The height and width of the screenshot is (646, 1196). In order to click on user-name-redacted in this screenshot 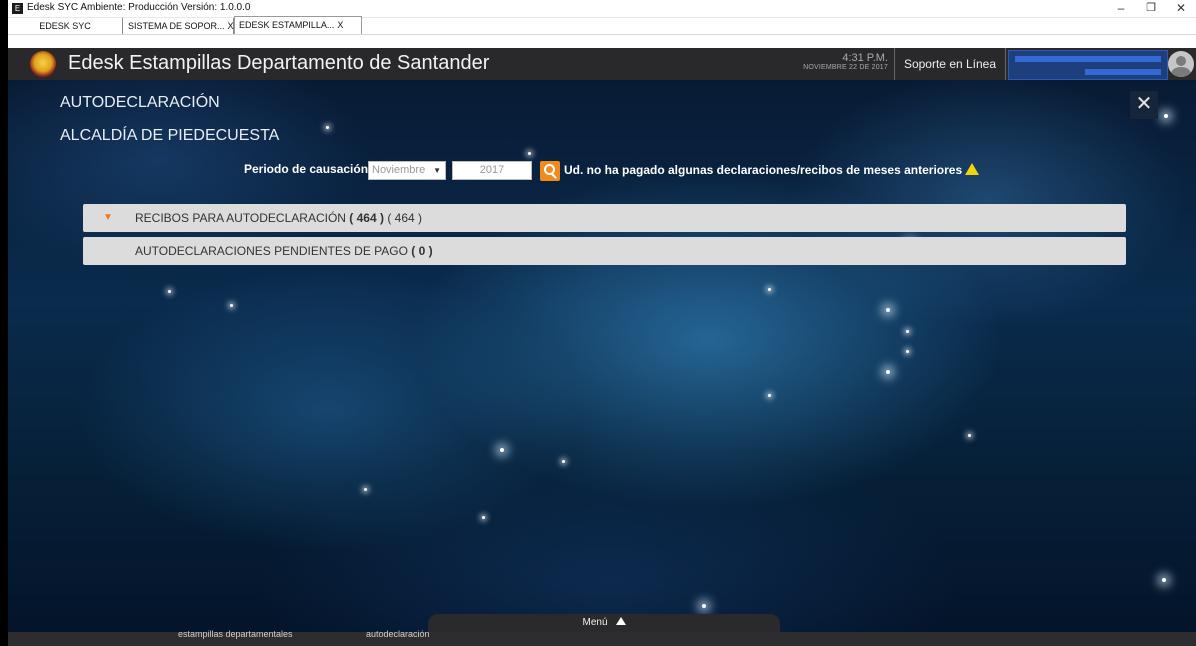, I will do `click(1088, 59)`.